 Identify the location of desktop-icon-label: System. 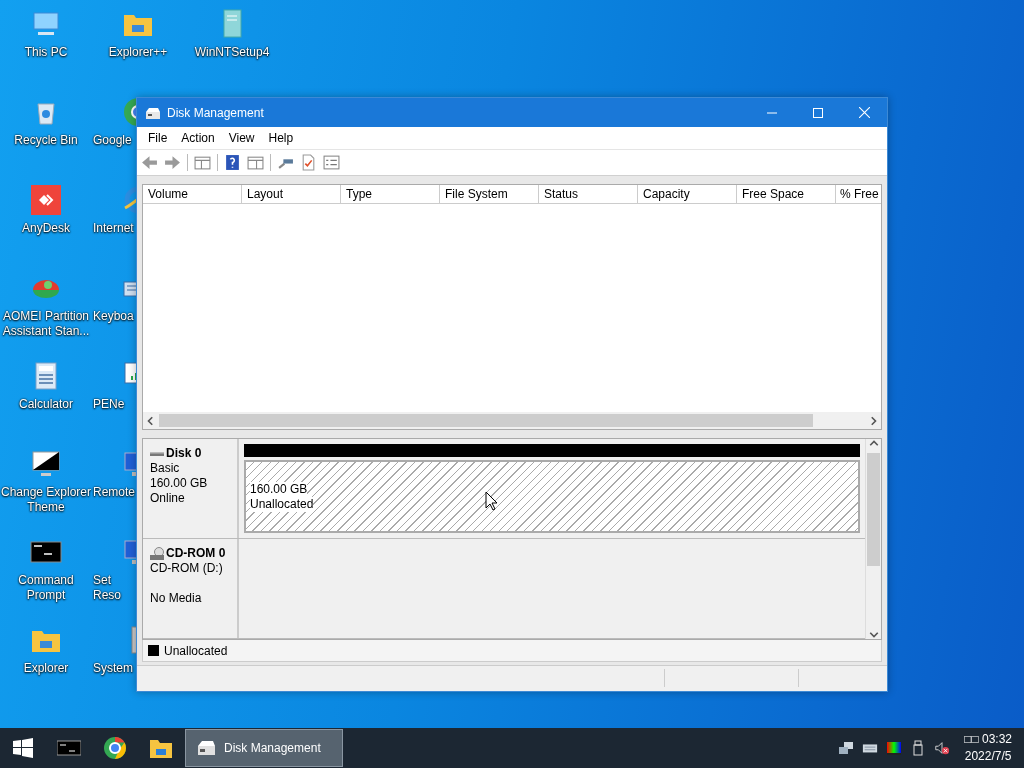
(113, 668).